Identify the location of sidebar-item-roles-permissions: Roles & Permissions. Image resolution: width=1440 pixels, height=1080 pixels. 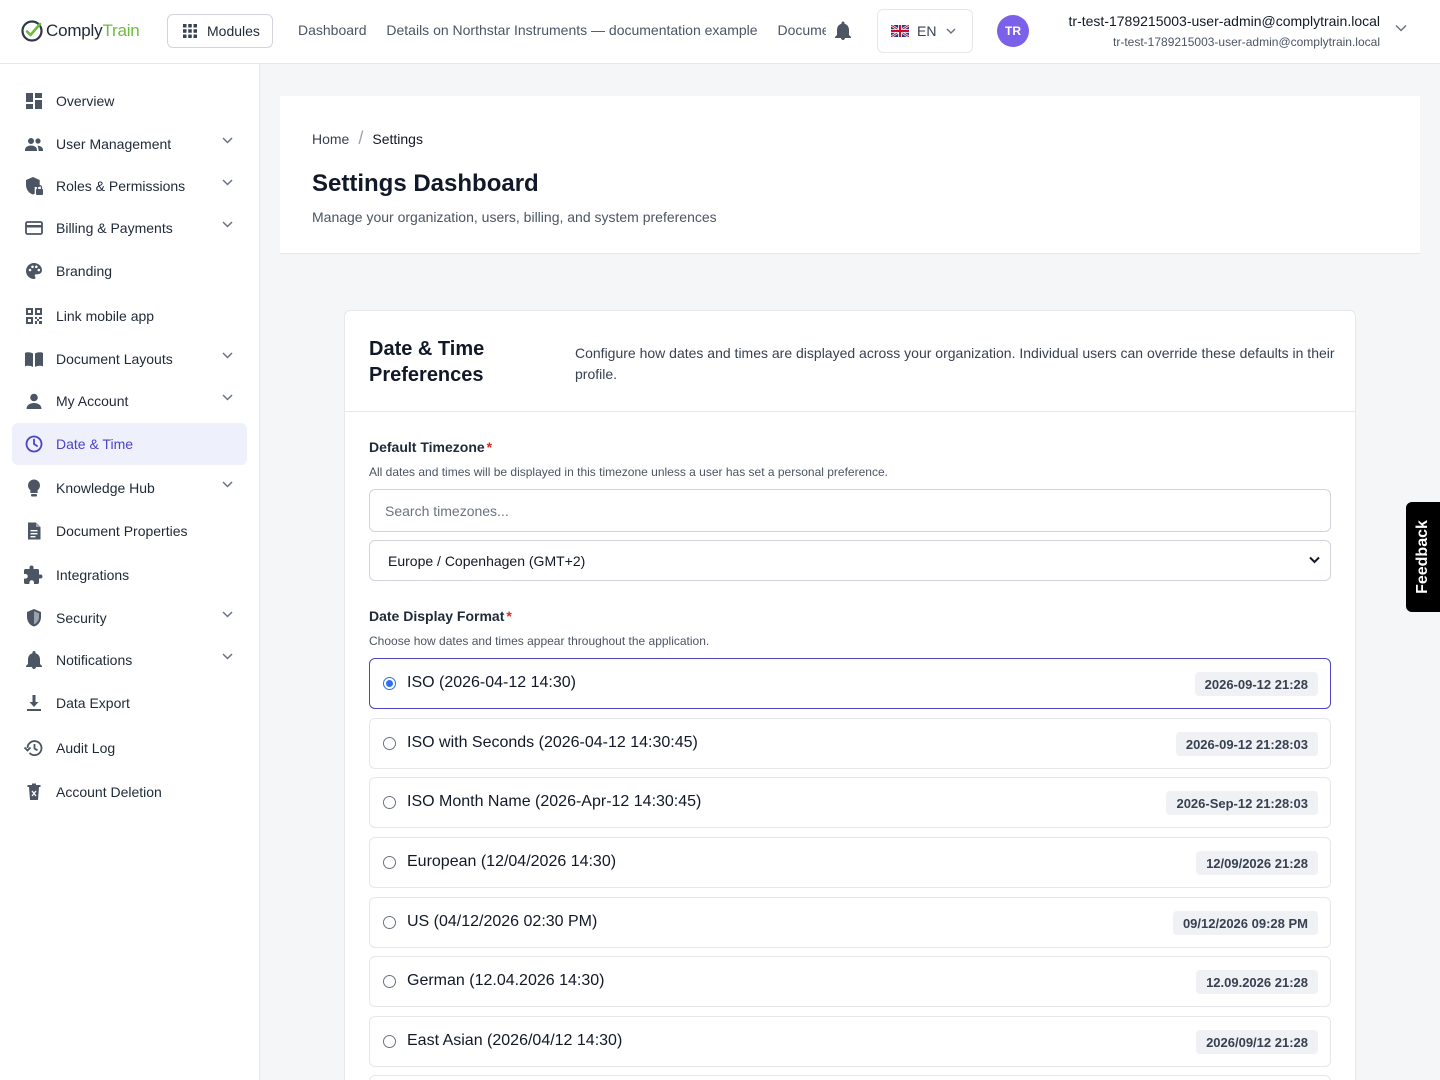
(129, 186).